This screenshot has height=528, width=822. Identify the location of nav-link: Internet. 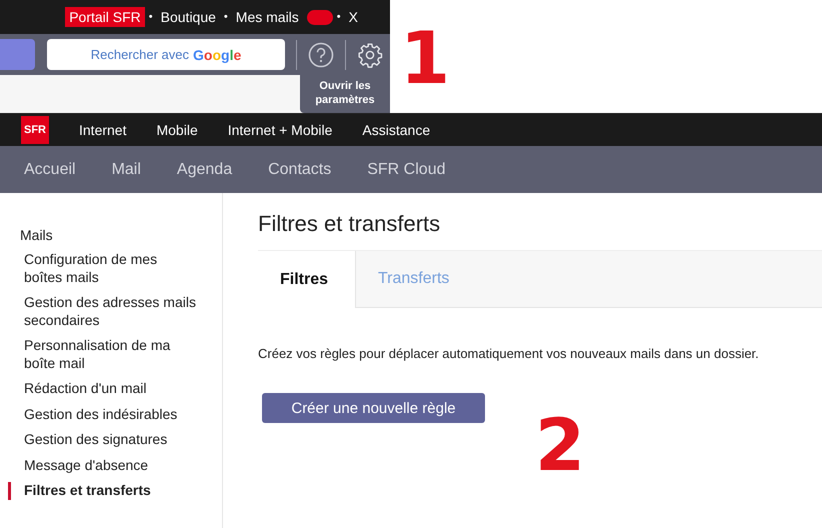
(102, 130).